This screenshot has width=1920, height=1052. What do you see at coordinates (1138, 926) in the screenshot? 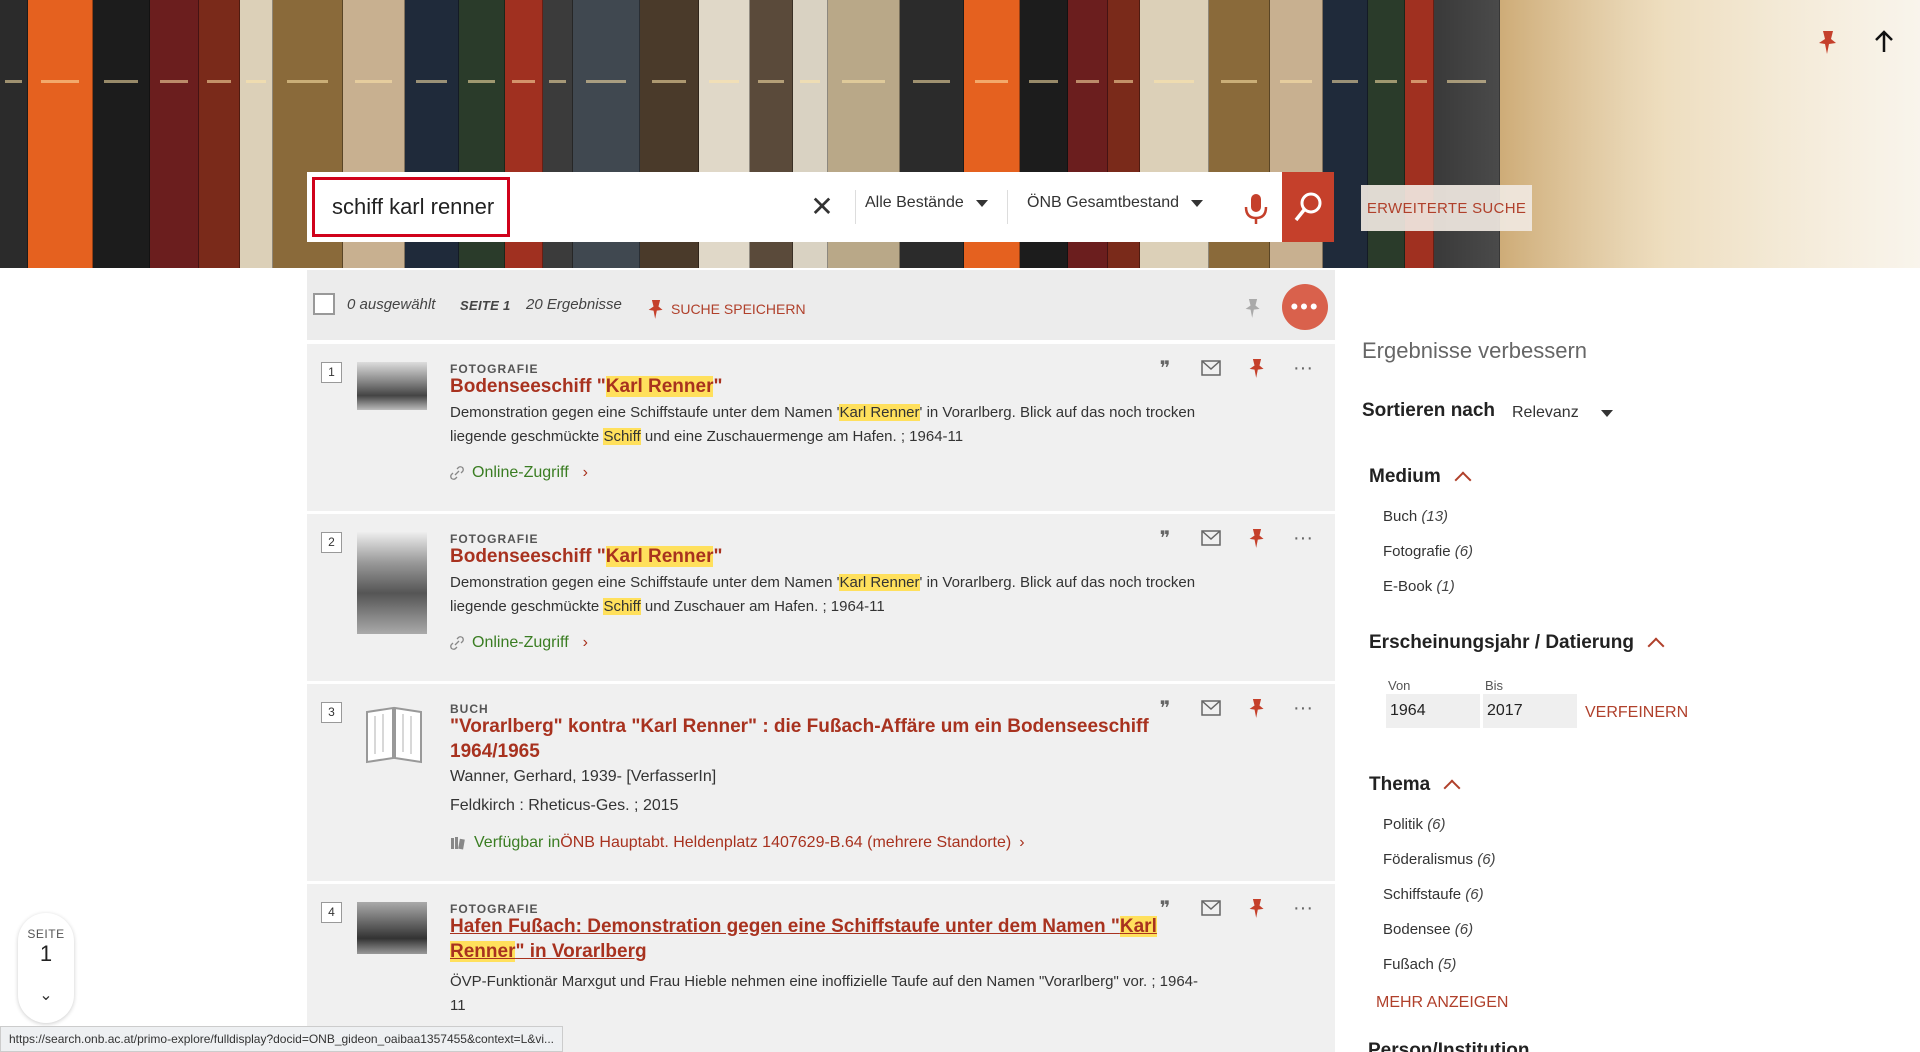
I see `title-highlight: Karl` at bounding box center [1138, 926].